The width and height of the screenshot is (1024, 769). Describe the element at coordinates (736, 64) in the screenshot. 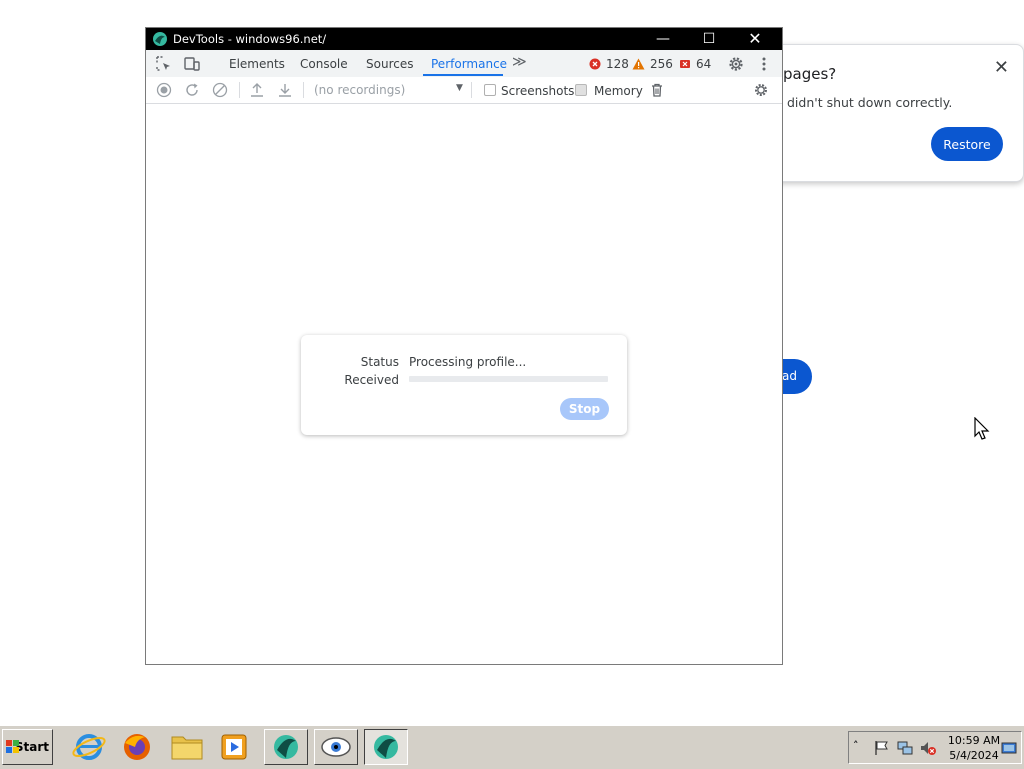

I see `settings-gear-icon` at that location.